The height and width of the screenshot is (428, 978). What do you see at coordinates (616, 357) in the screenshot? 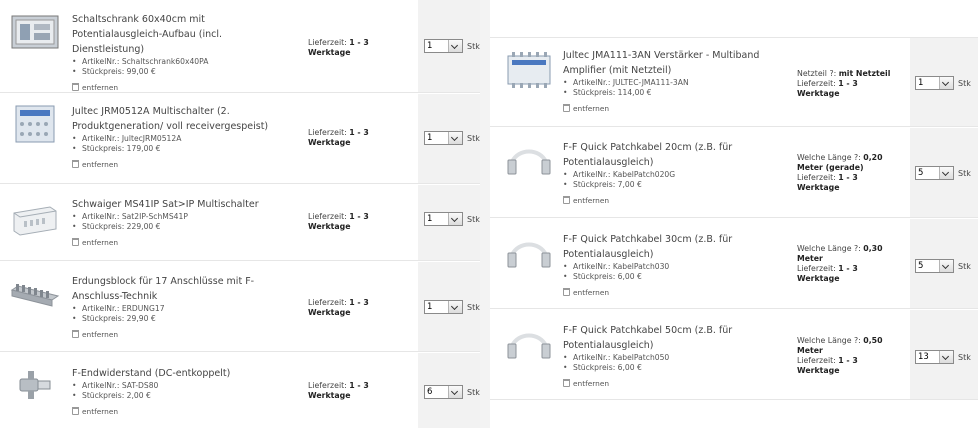
I see `item-article: • ArtikelNr.: KabelPatch050` at bounding box center [616, 357].